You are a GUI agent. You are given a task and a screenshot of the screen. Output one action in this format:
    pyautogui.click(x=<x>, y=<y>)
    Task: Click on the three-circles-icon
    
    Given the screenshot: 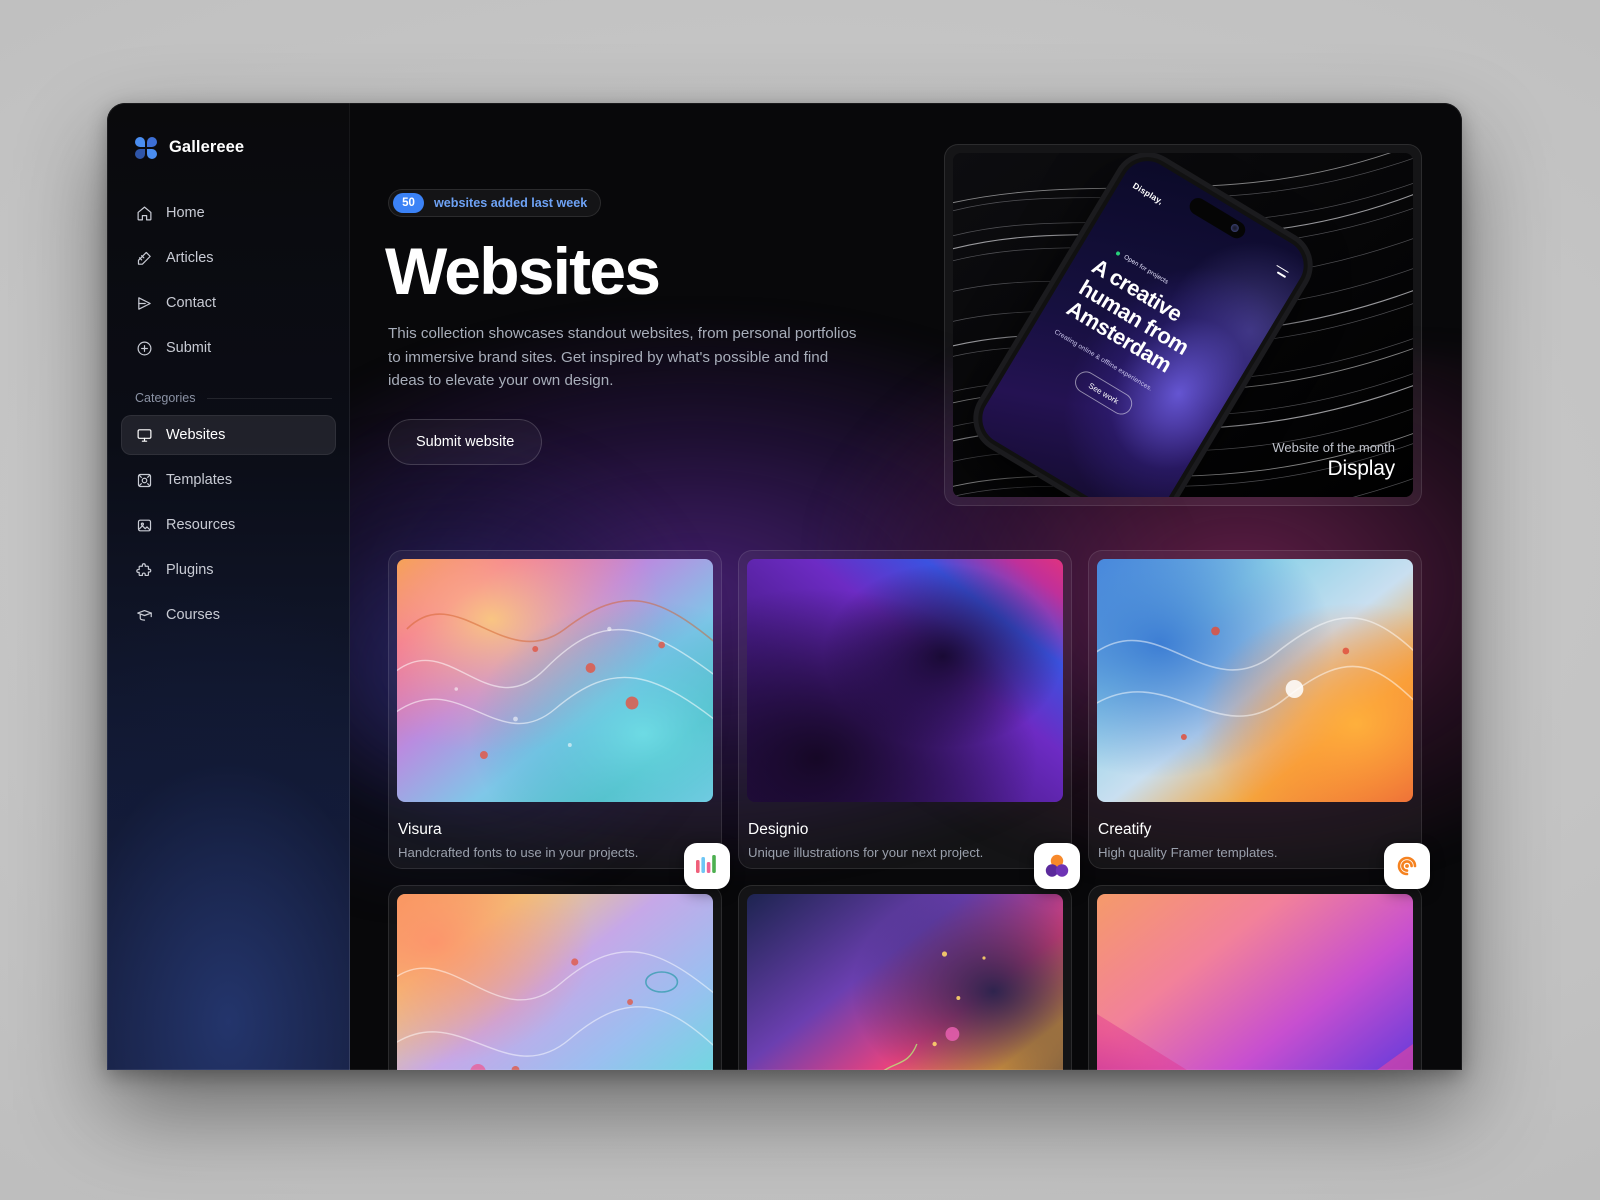 What is the action you would take?
    pyautogui.click(x=1057, y=866)
    